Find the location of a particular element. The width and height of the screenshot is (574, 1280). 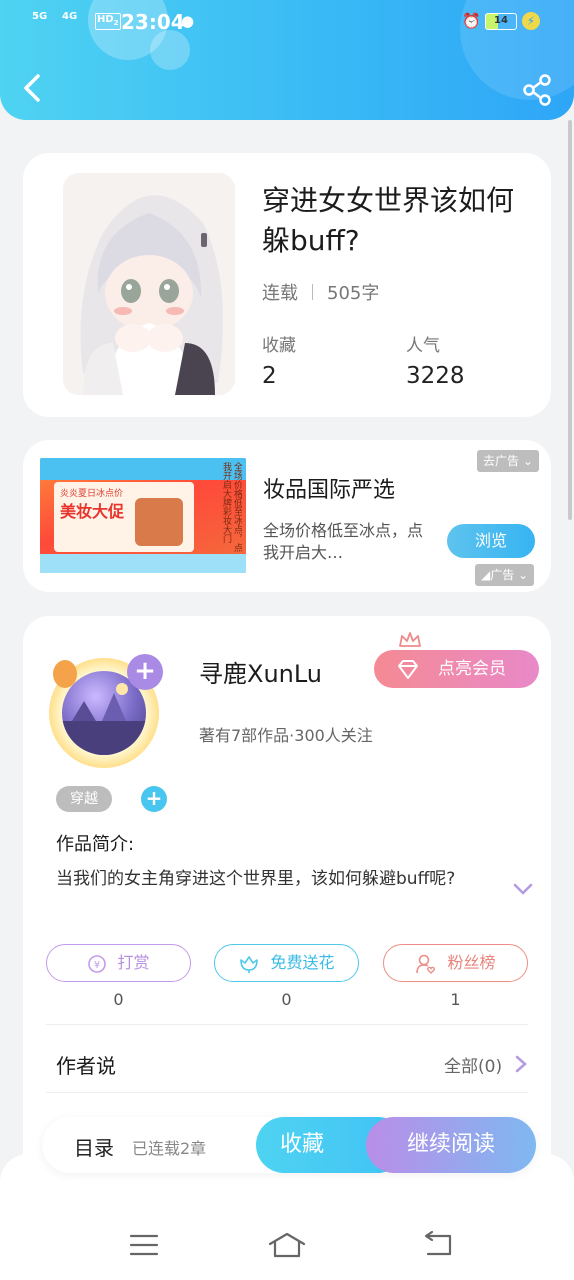

flower-count: 0 is located at coordinates (286, 999).